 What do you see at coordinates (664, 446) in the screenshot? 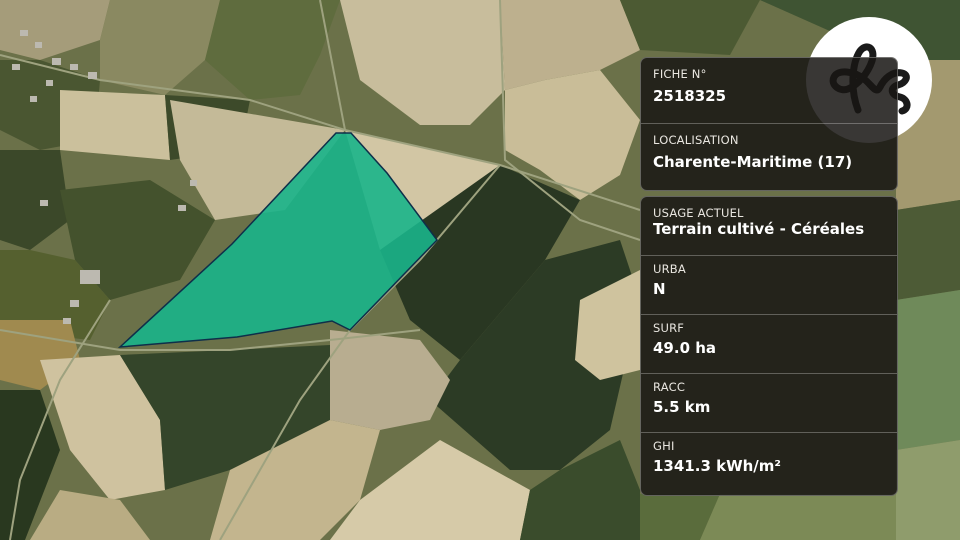
I see `ghi-label: GHI` at bounding box center [664, 446].